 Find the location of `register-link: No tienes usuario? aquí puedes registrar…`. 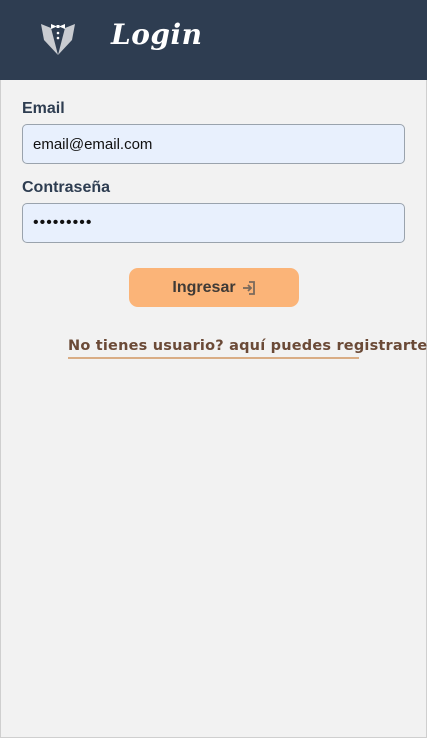

register-link: No tienes usuario? aquí puedes registrar… is located at coordinates (247, 348).